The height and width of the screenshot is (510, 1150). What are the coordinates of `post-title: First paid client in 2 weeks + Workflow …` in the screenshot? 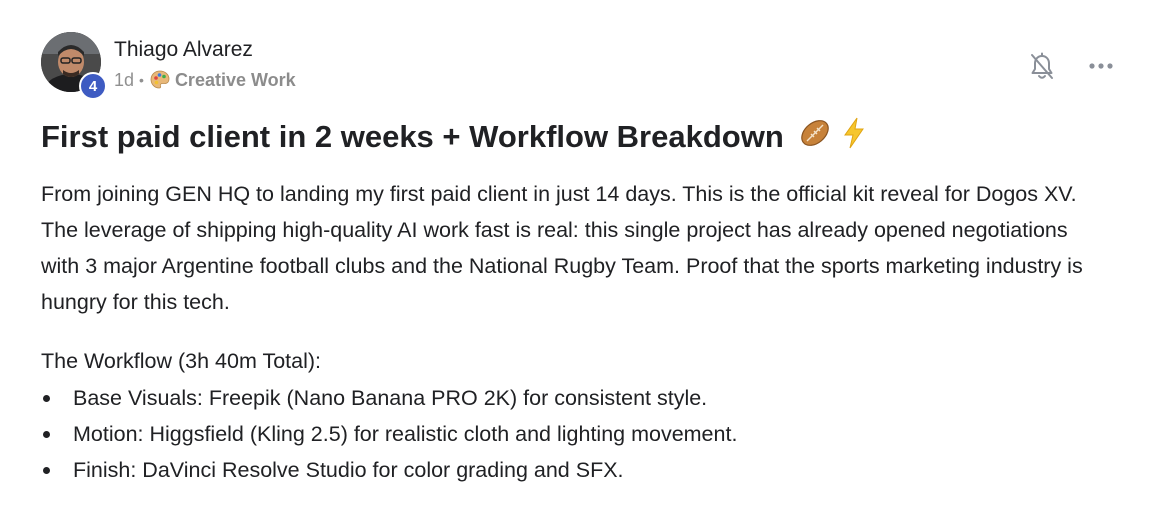 It's located at (412, 136).